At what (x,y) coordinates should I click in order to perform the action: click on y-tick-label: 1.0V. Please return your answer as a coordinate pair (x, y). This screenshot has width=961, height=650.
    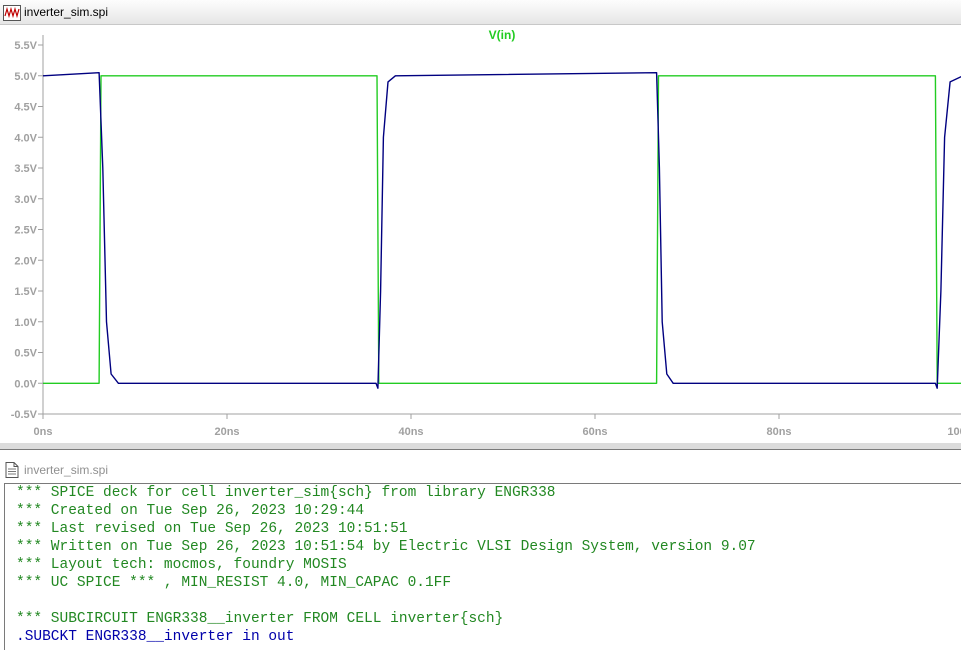
    Looking at the image, I should click on (25, 323).